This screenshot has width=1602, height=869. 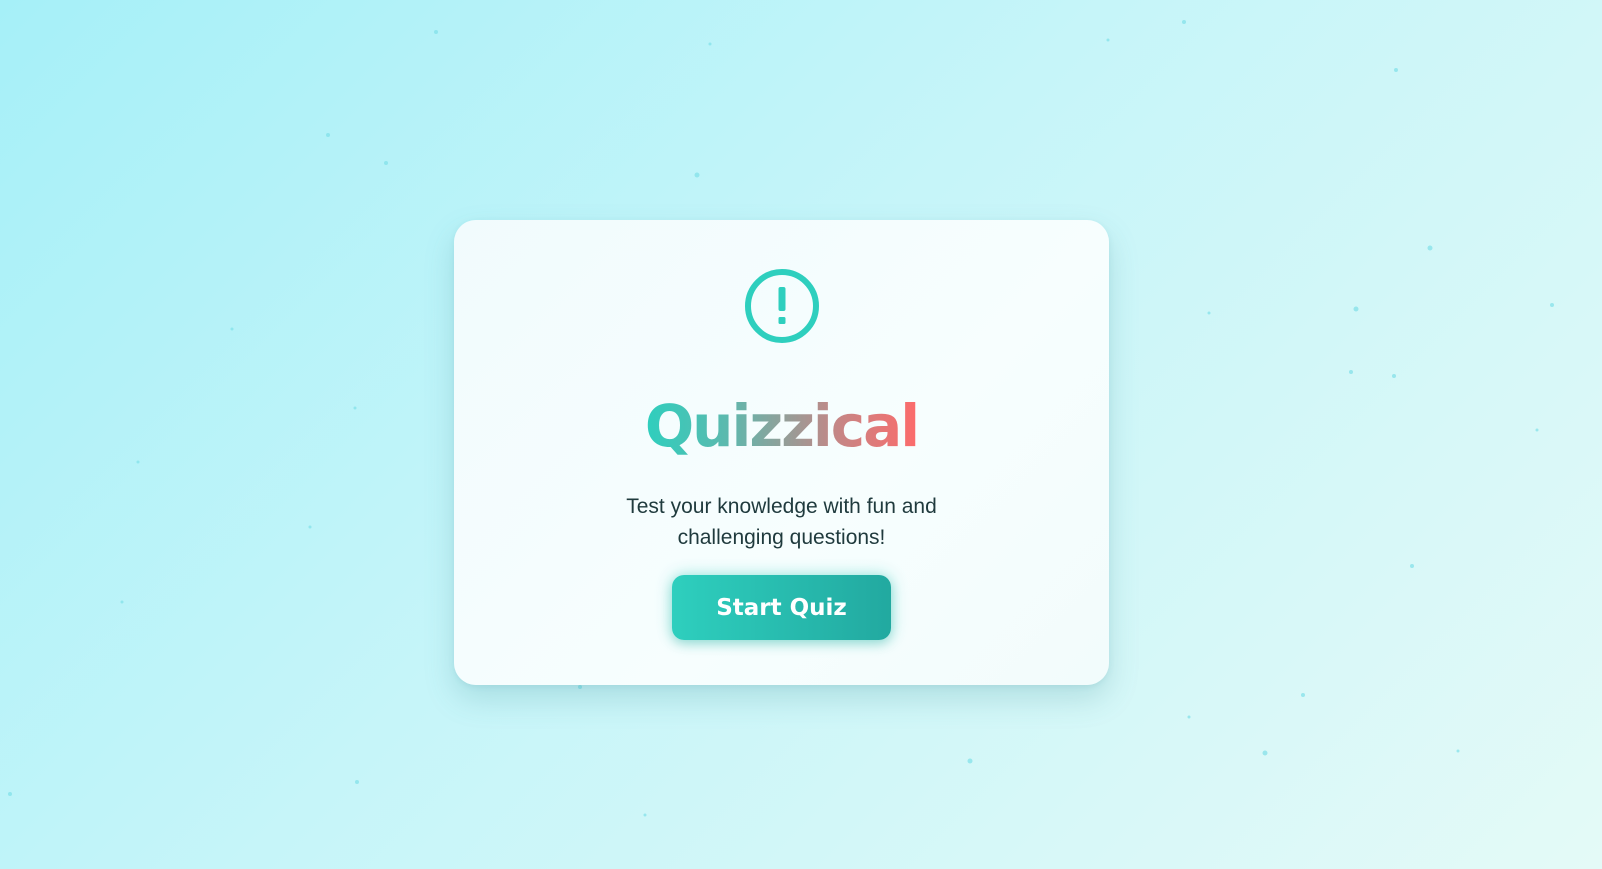 I want to click on app-title: Quizzical, so click(x=782, y=426).